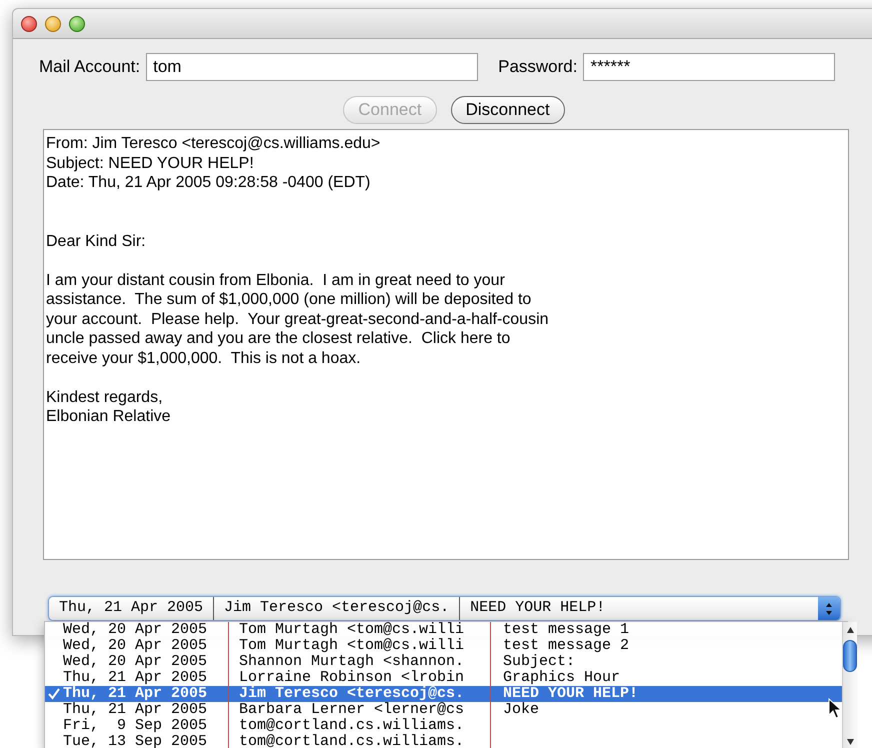 This screenshot has width=872, height=748. Describe the element at coordinates (351, 694) in the screenshot. I see `menu-item-text: Jim Teresco <terescoj@cs.` at that location.